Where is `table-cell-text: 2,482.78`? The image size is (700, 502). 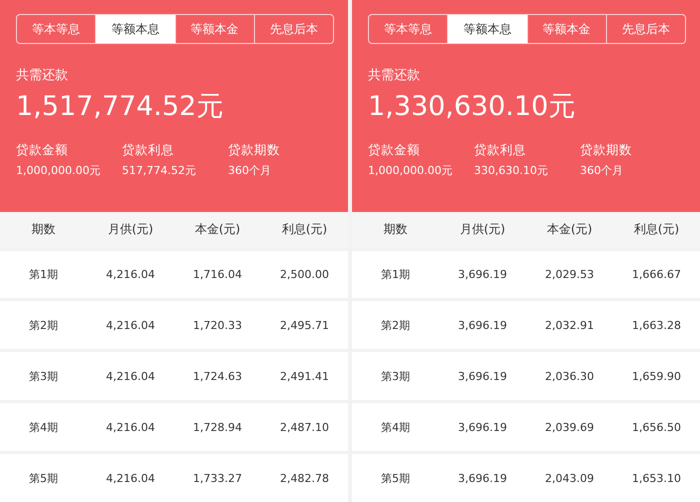 table-cell-text: 2,482.78 is located at coordinates (304, 478).